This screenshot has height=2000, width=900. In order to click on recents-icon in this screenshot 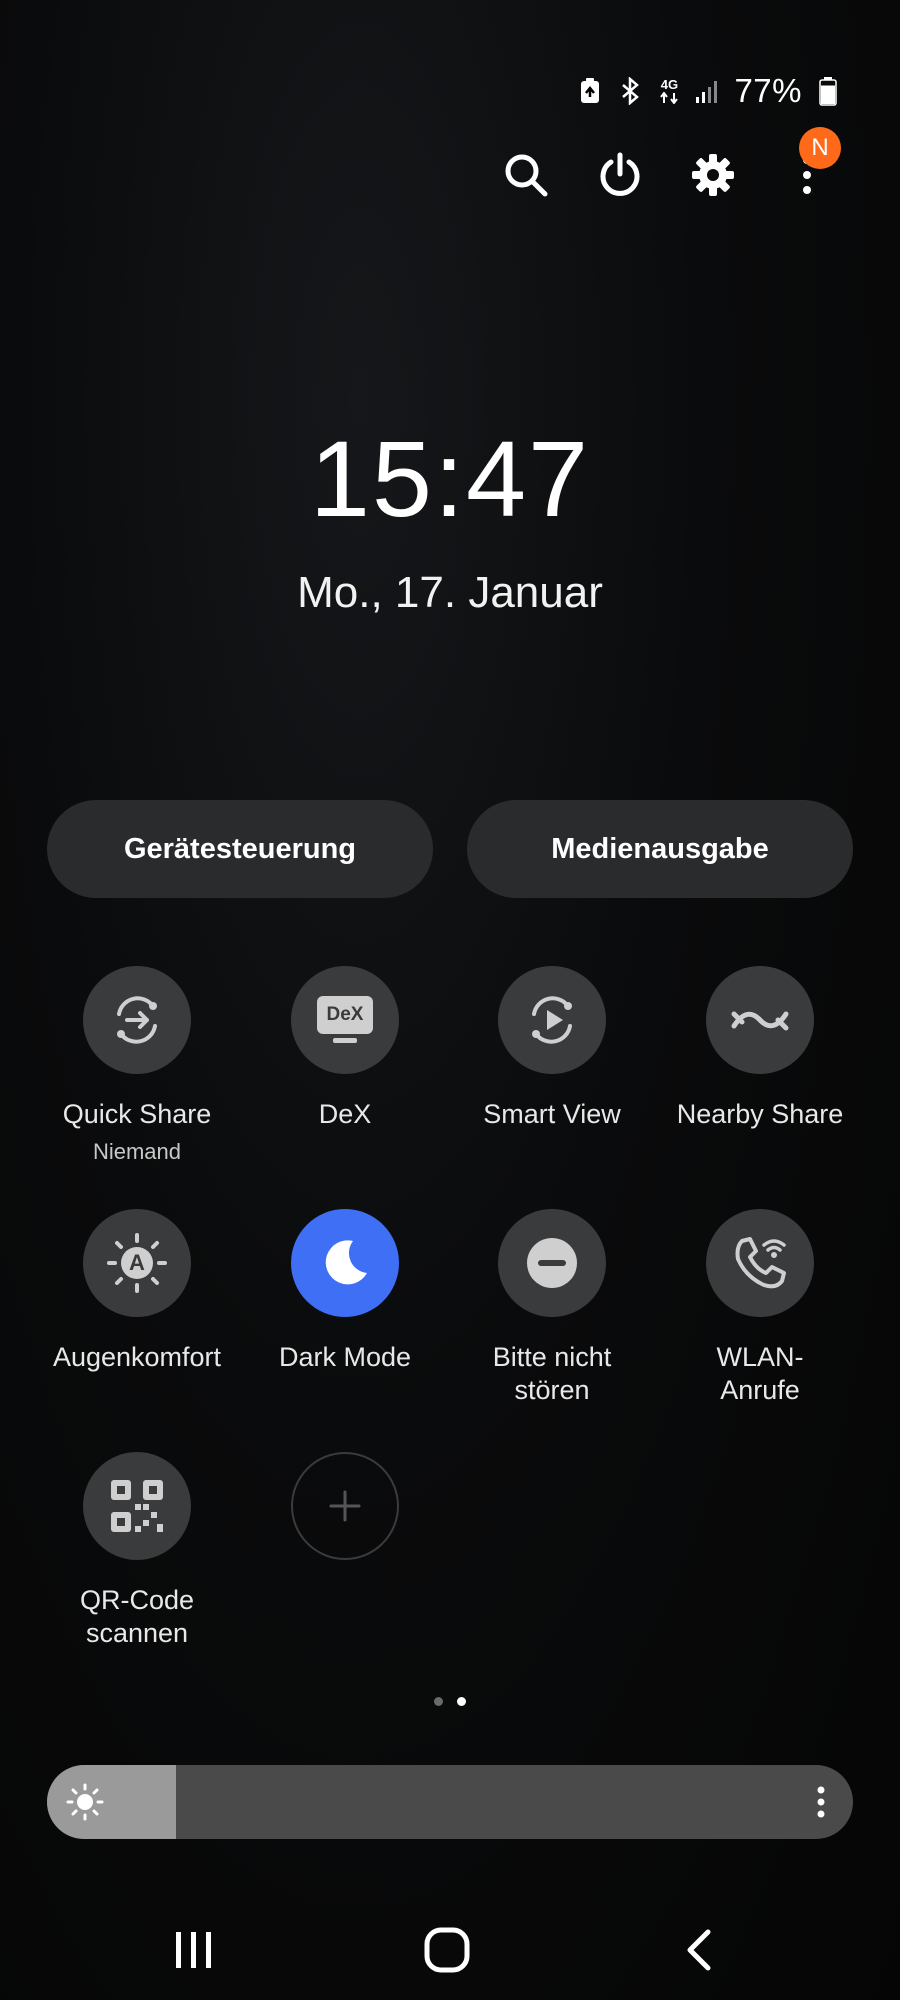, I will do `click(193, 1950)`.